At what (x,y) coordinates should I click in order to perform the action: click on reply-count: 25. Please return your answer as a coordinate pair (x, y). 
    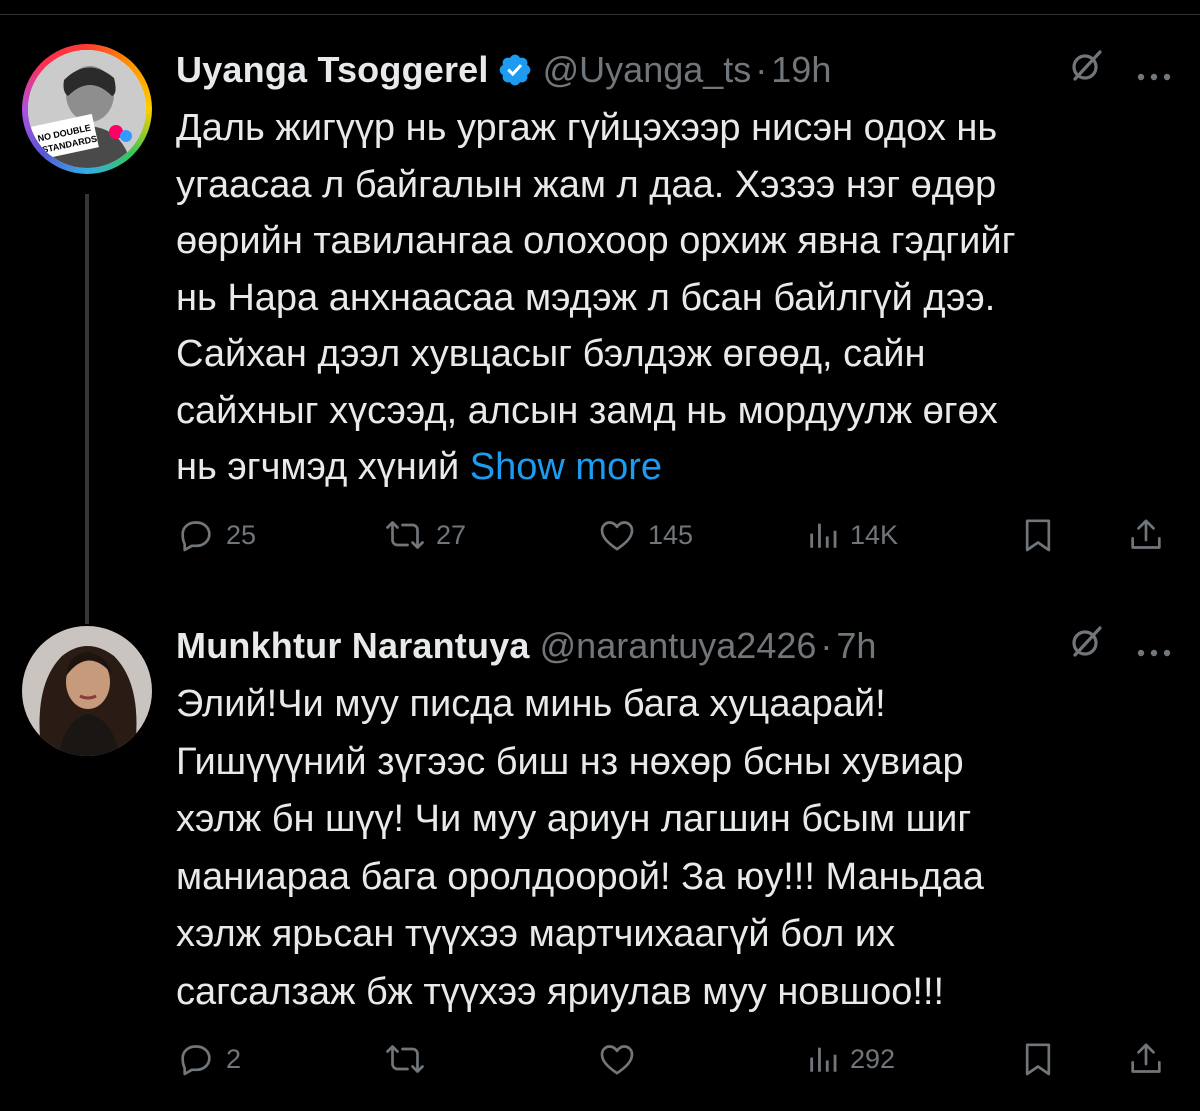
    Looking at the image, I should click on (241, 534).